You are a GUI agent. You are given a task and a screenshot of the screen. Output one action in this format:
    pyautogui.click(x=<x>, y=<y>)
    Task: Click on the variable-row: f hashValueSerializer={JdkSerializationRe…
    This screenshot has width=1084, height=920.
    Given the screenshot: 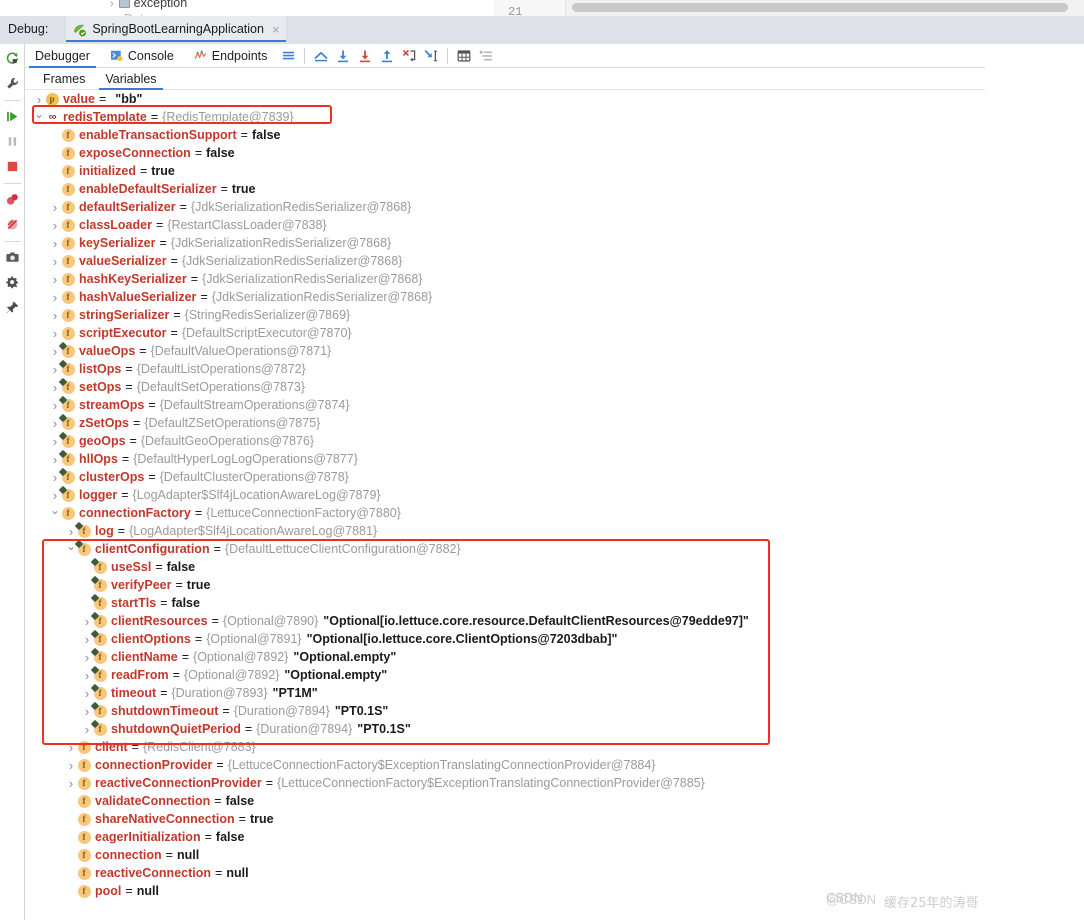 What is the action you would take?
    pyautogui.click(x=504, y=297)
    